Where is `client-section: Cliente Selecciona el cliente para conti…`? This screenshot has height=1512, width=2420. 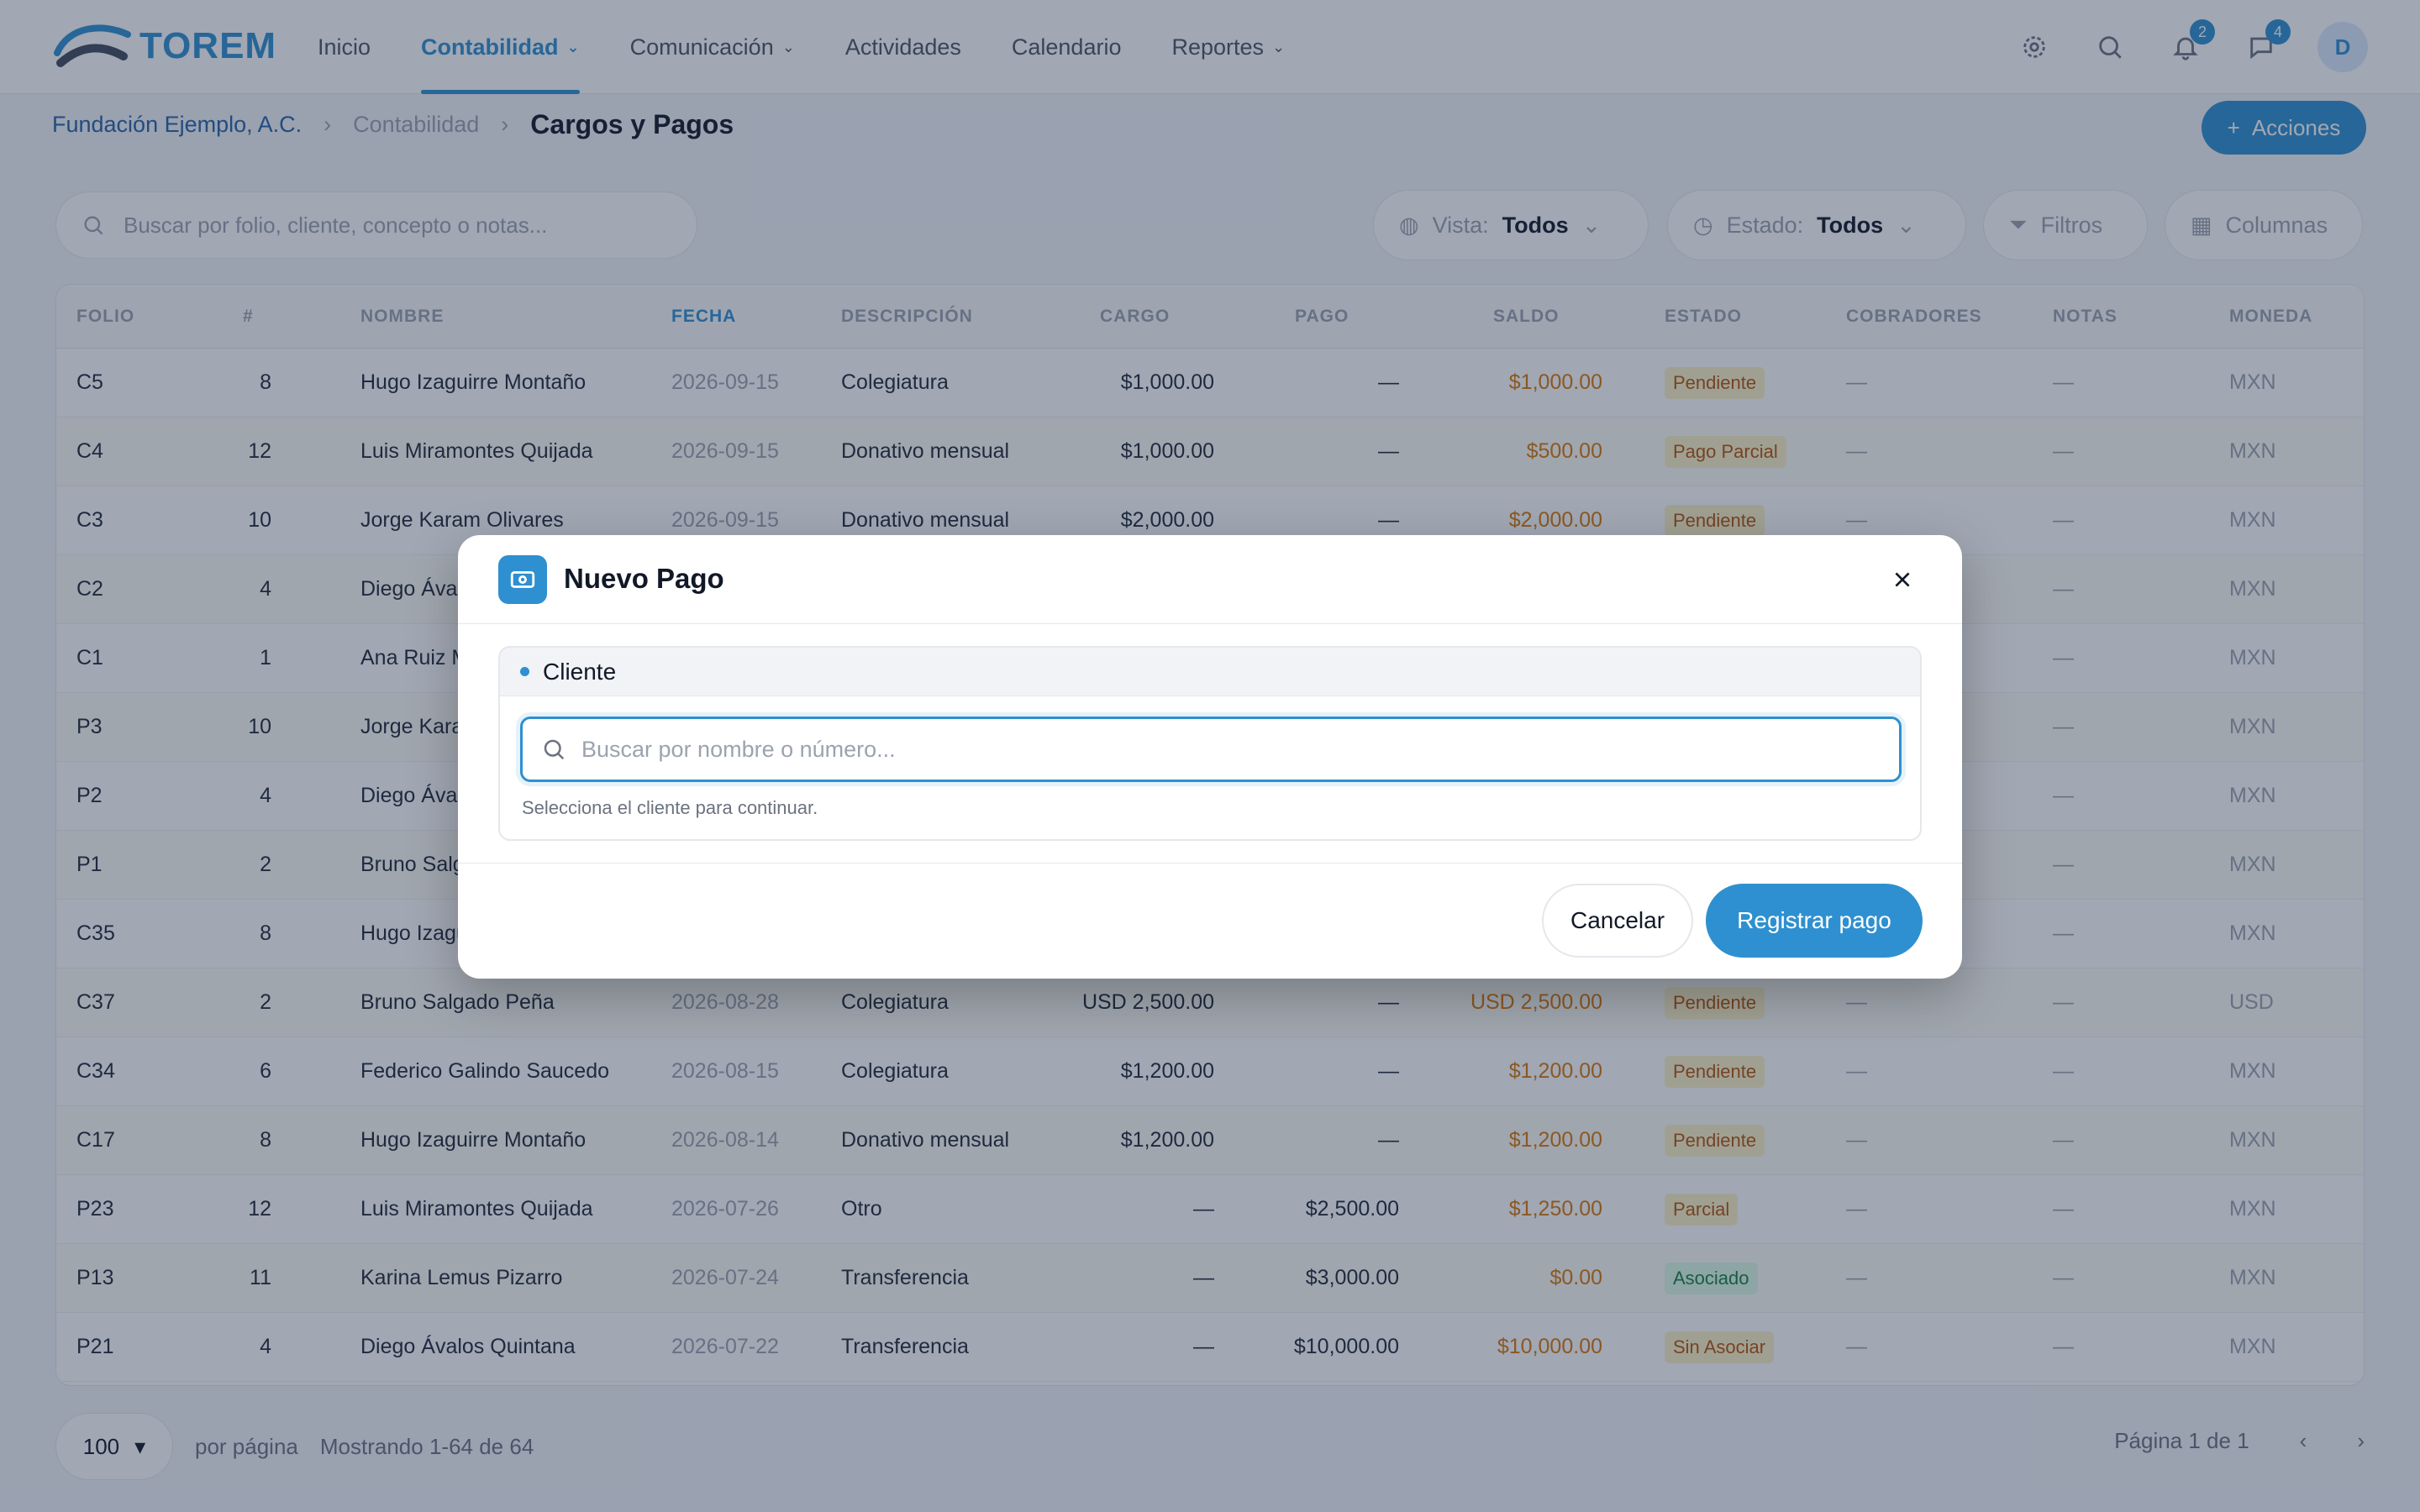 client-section: Cliente Selecciona el cliente para conti… is located at coordinates (1210, 743).